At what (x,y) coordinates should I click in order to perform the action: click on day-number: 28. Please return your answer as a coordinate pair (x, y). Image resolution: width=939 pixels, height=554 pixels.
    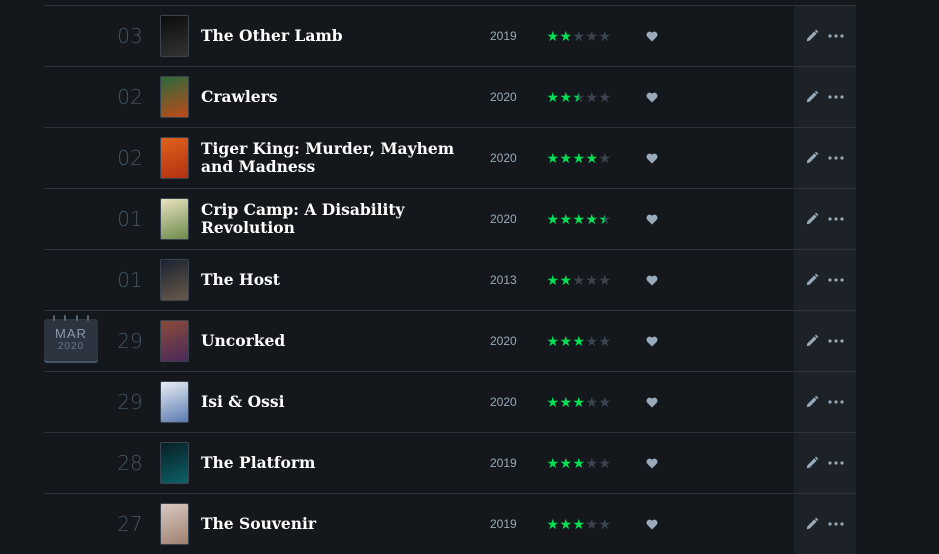
    Looking at the image, I should click on (130, 463).